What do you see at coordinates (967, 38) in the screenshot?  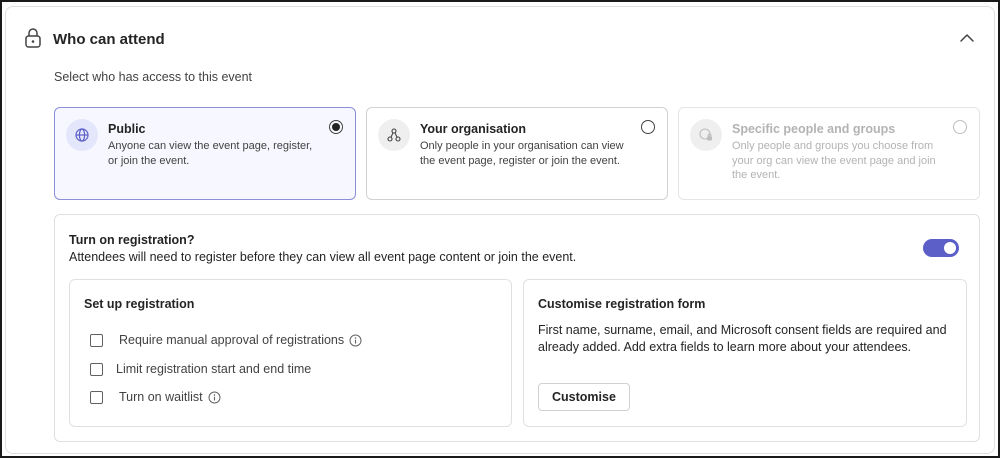 I see `chevron-up-icon` at bounding box center [967, 38].